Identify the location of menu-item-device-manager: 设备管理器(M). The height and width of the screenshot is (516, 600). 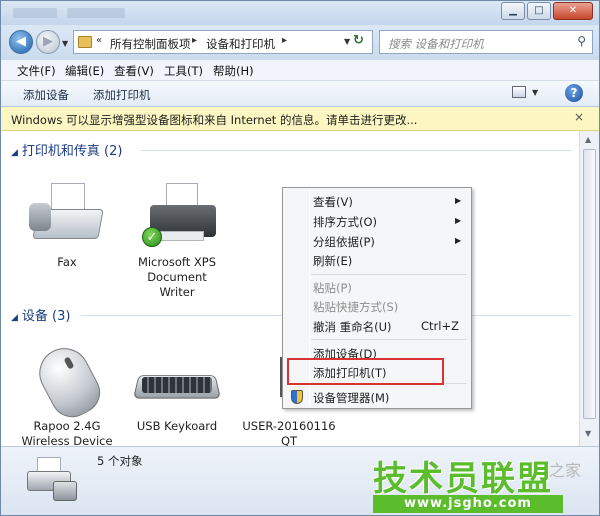
(377, 397).